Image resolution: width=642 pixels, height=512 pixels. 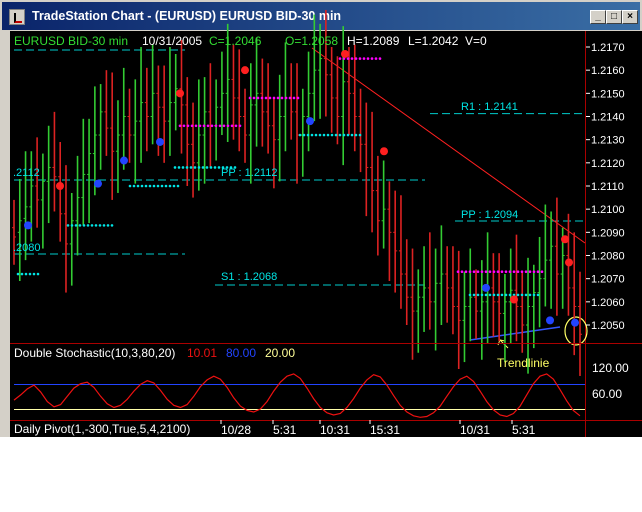 I want to click on price-tick-label: 1.2110, so click(x=607, y=187).